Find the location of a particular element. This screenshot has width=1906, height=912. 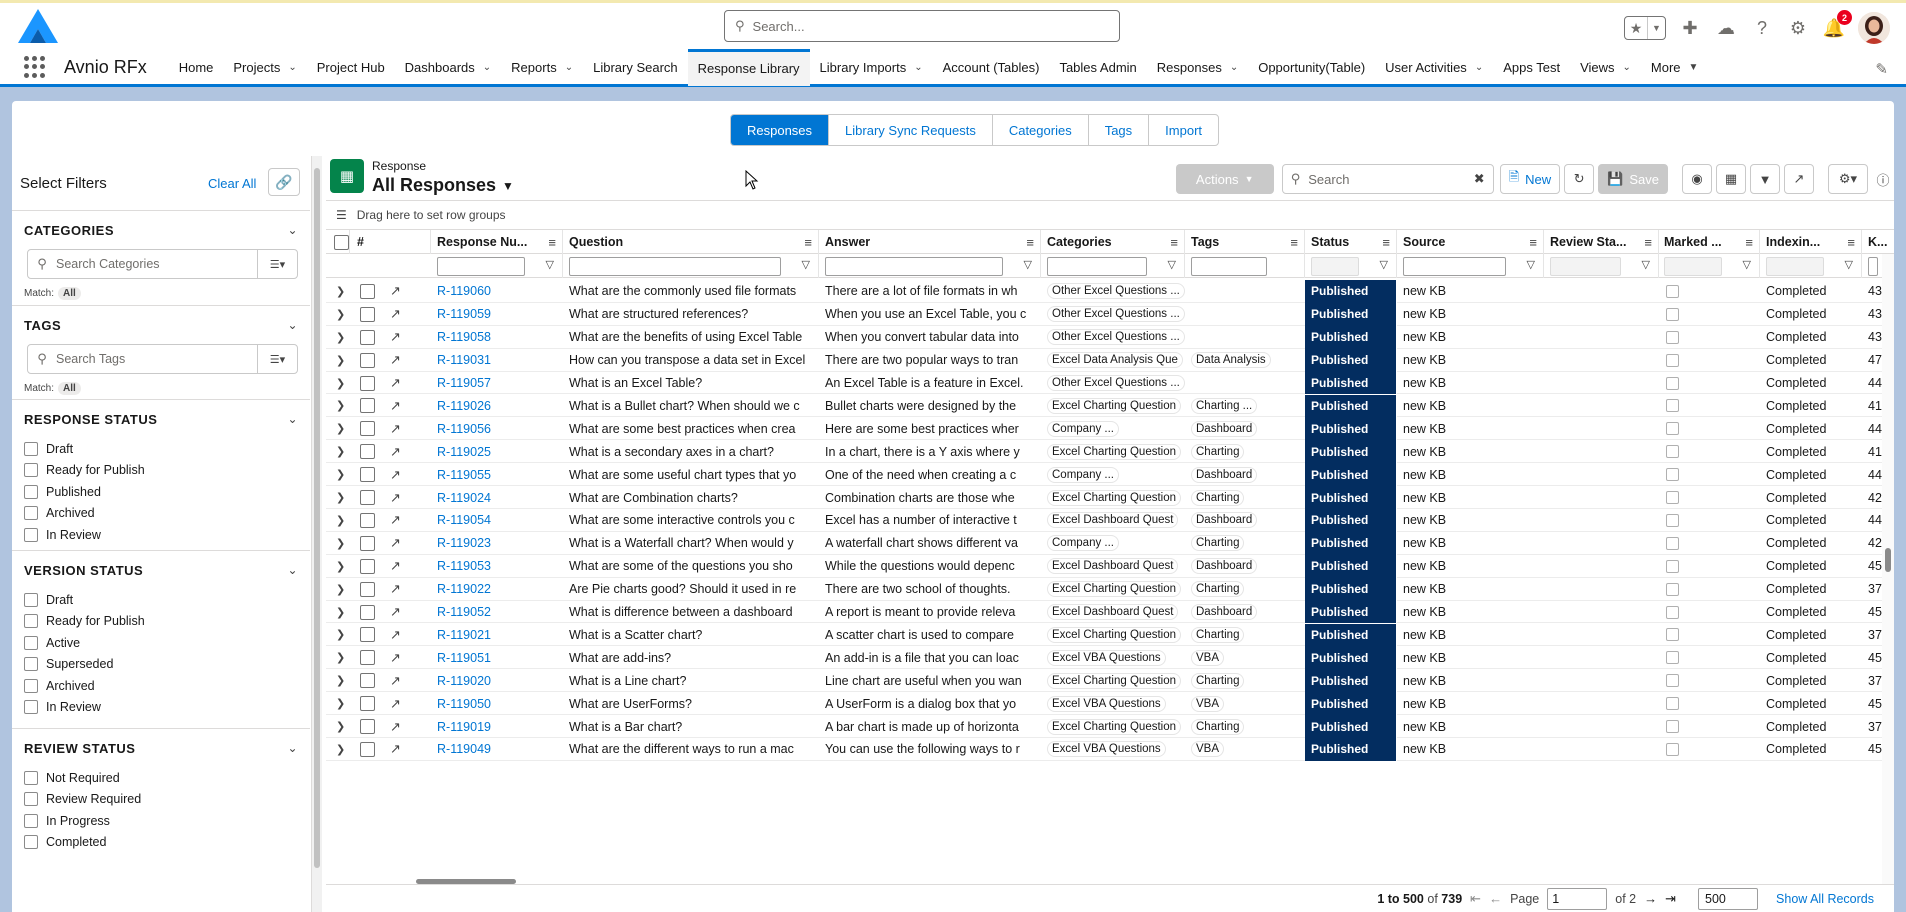

version-status-header: VERSION STATUS ⌄ is located at coordinates (161, 570).